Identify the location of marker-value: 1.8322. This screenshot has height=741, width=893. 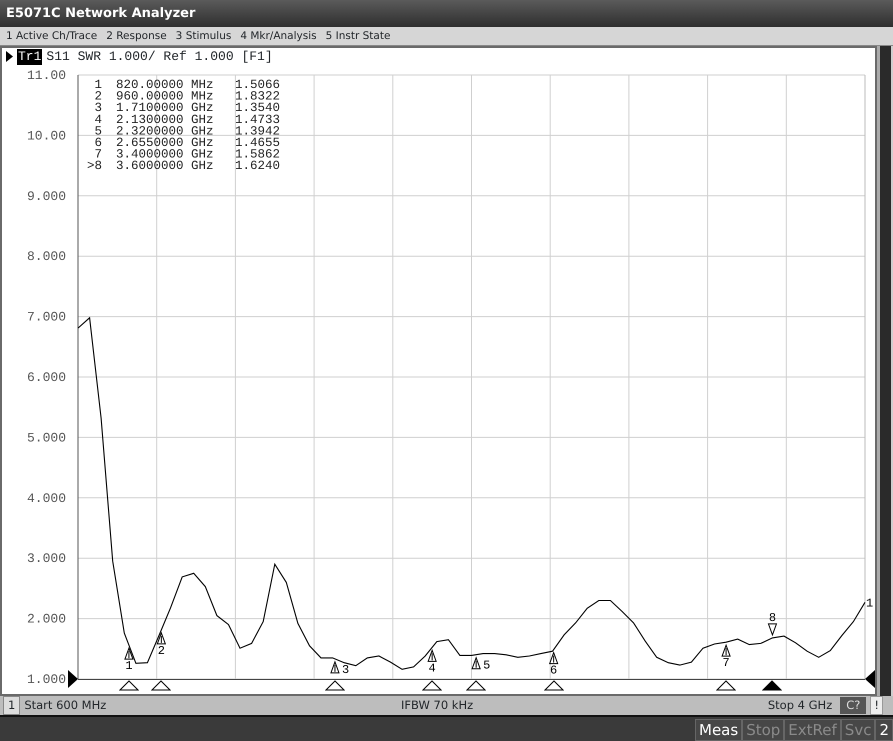
(257, 97).